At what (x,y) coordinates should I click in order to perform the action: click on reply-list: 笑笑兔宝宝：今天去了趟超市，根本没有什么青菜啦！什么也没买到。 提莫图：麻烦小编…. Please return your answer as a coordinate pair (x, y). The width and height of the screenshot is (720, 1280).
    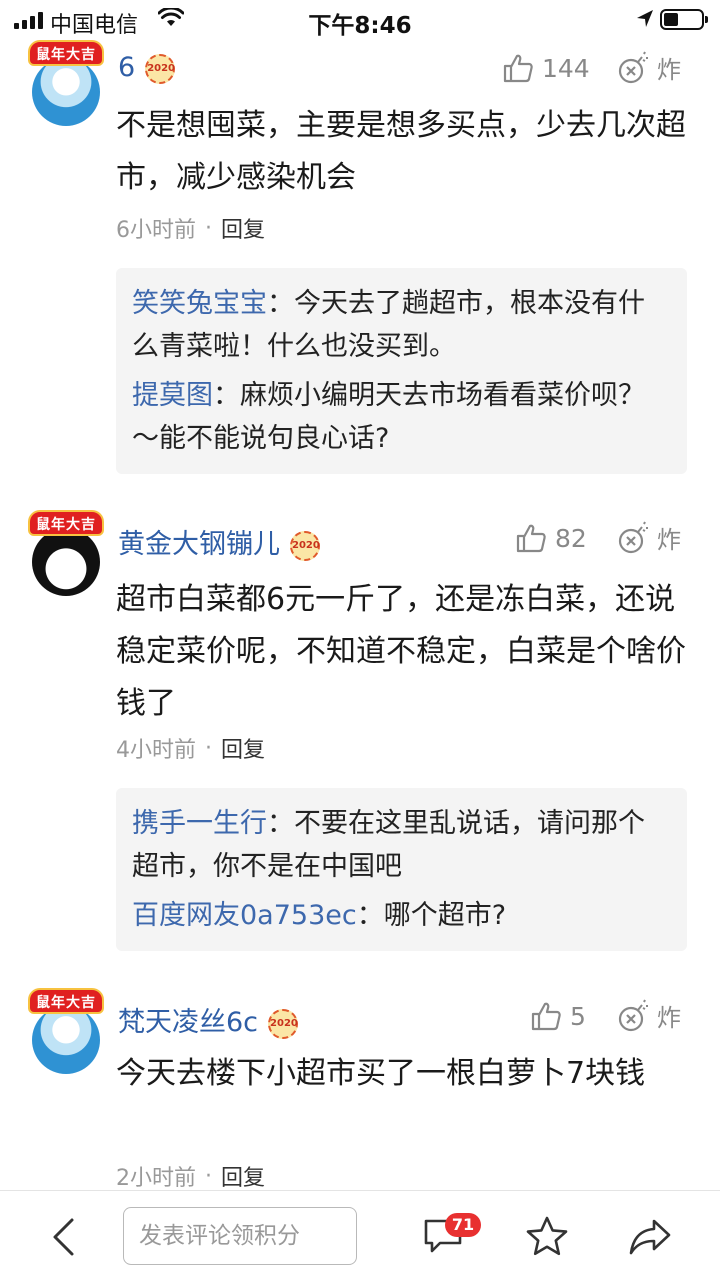
    Looking at the image, I should click on (401, 371).